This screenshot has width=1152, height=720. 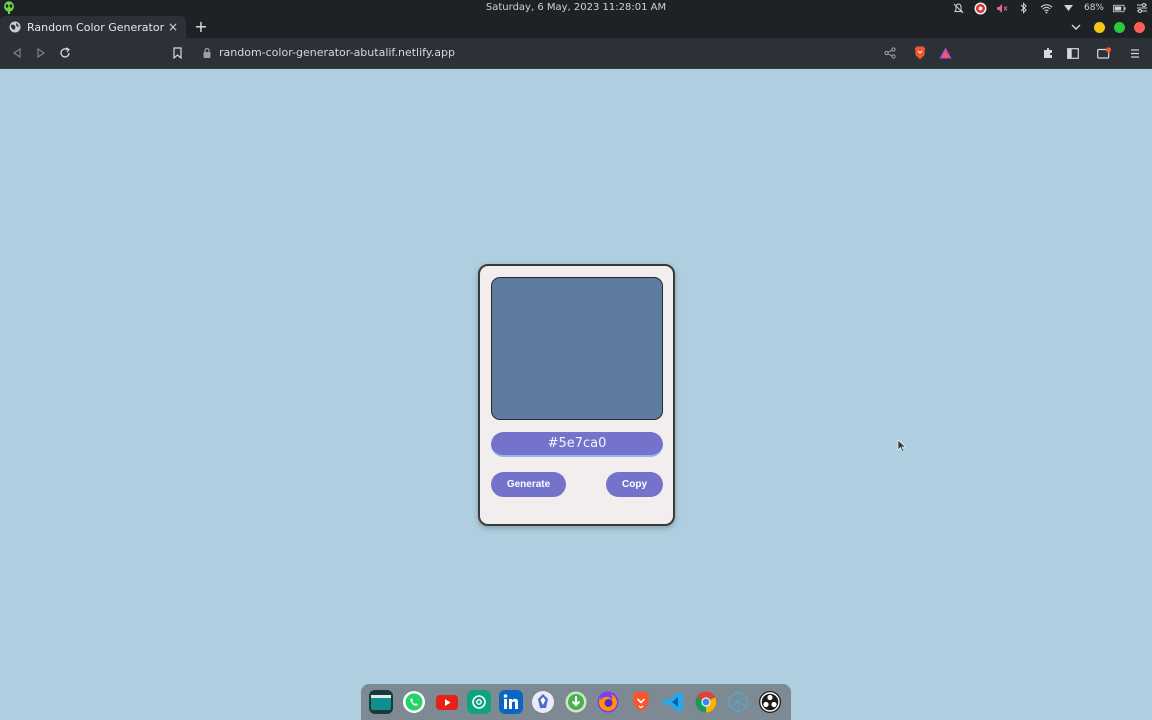 I want to click on tab-random-color-generator: Random Color Generator ×, so click(x=93, y=27).